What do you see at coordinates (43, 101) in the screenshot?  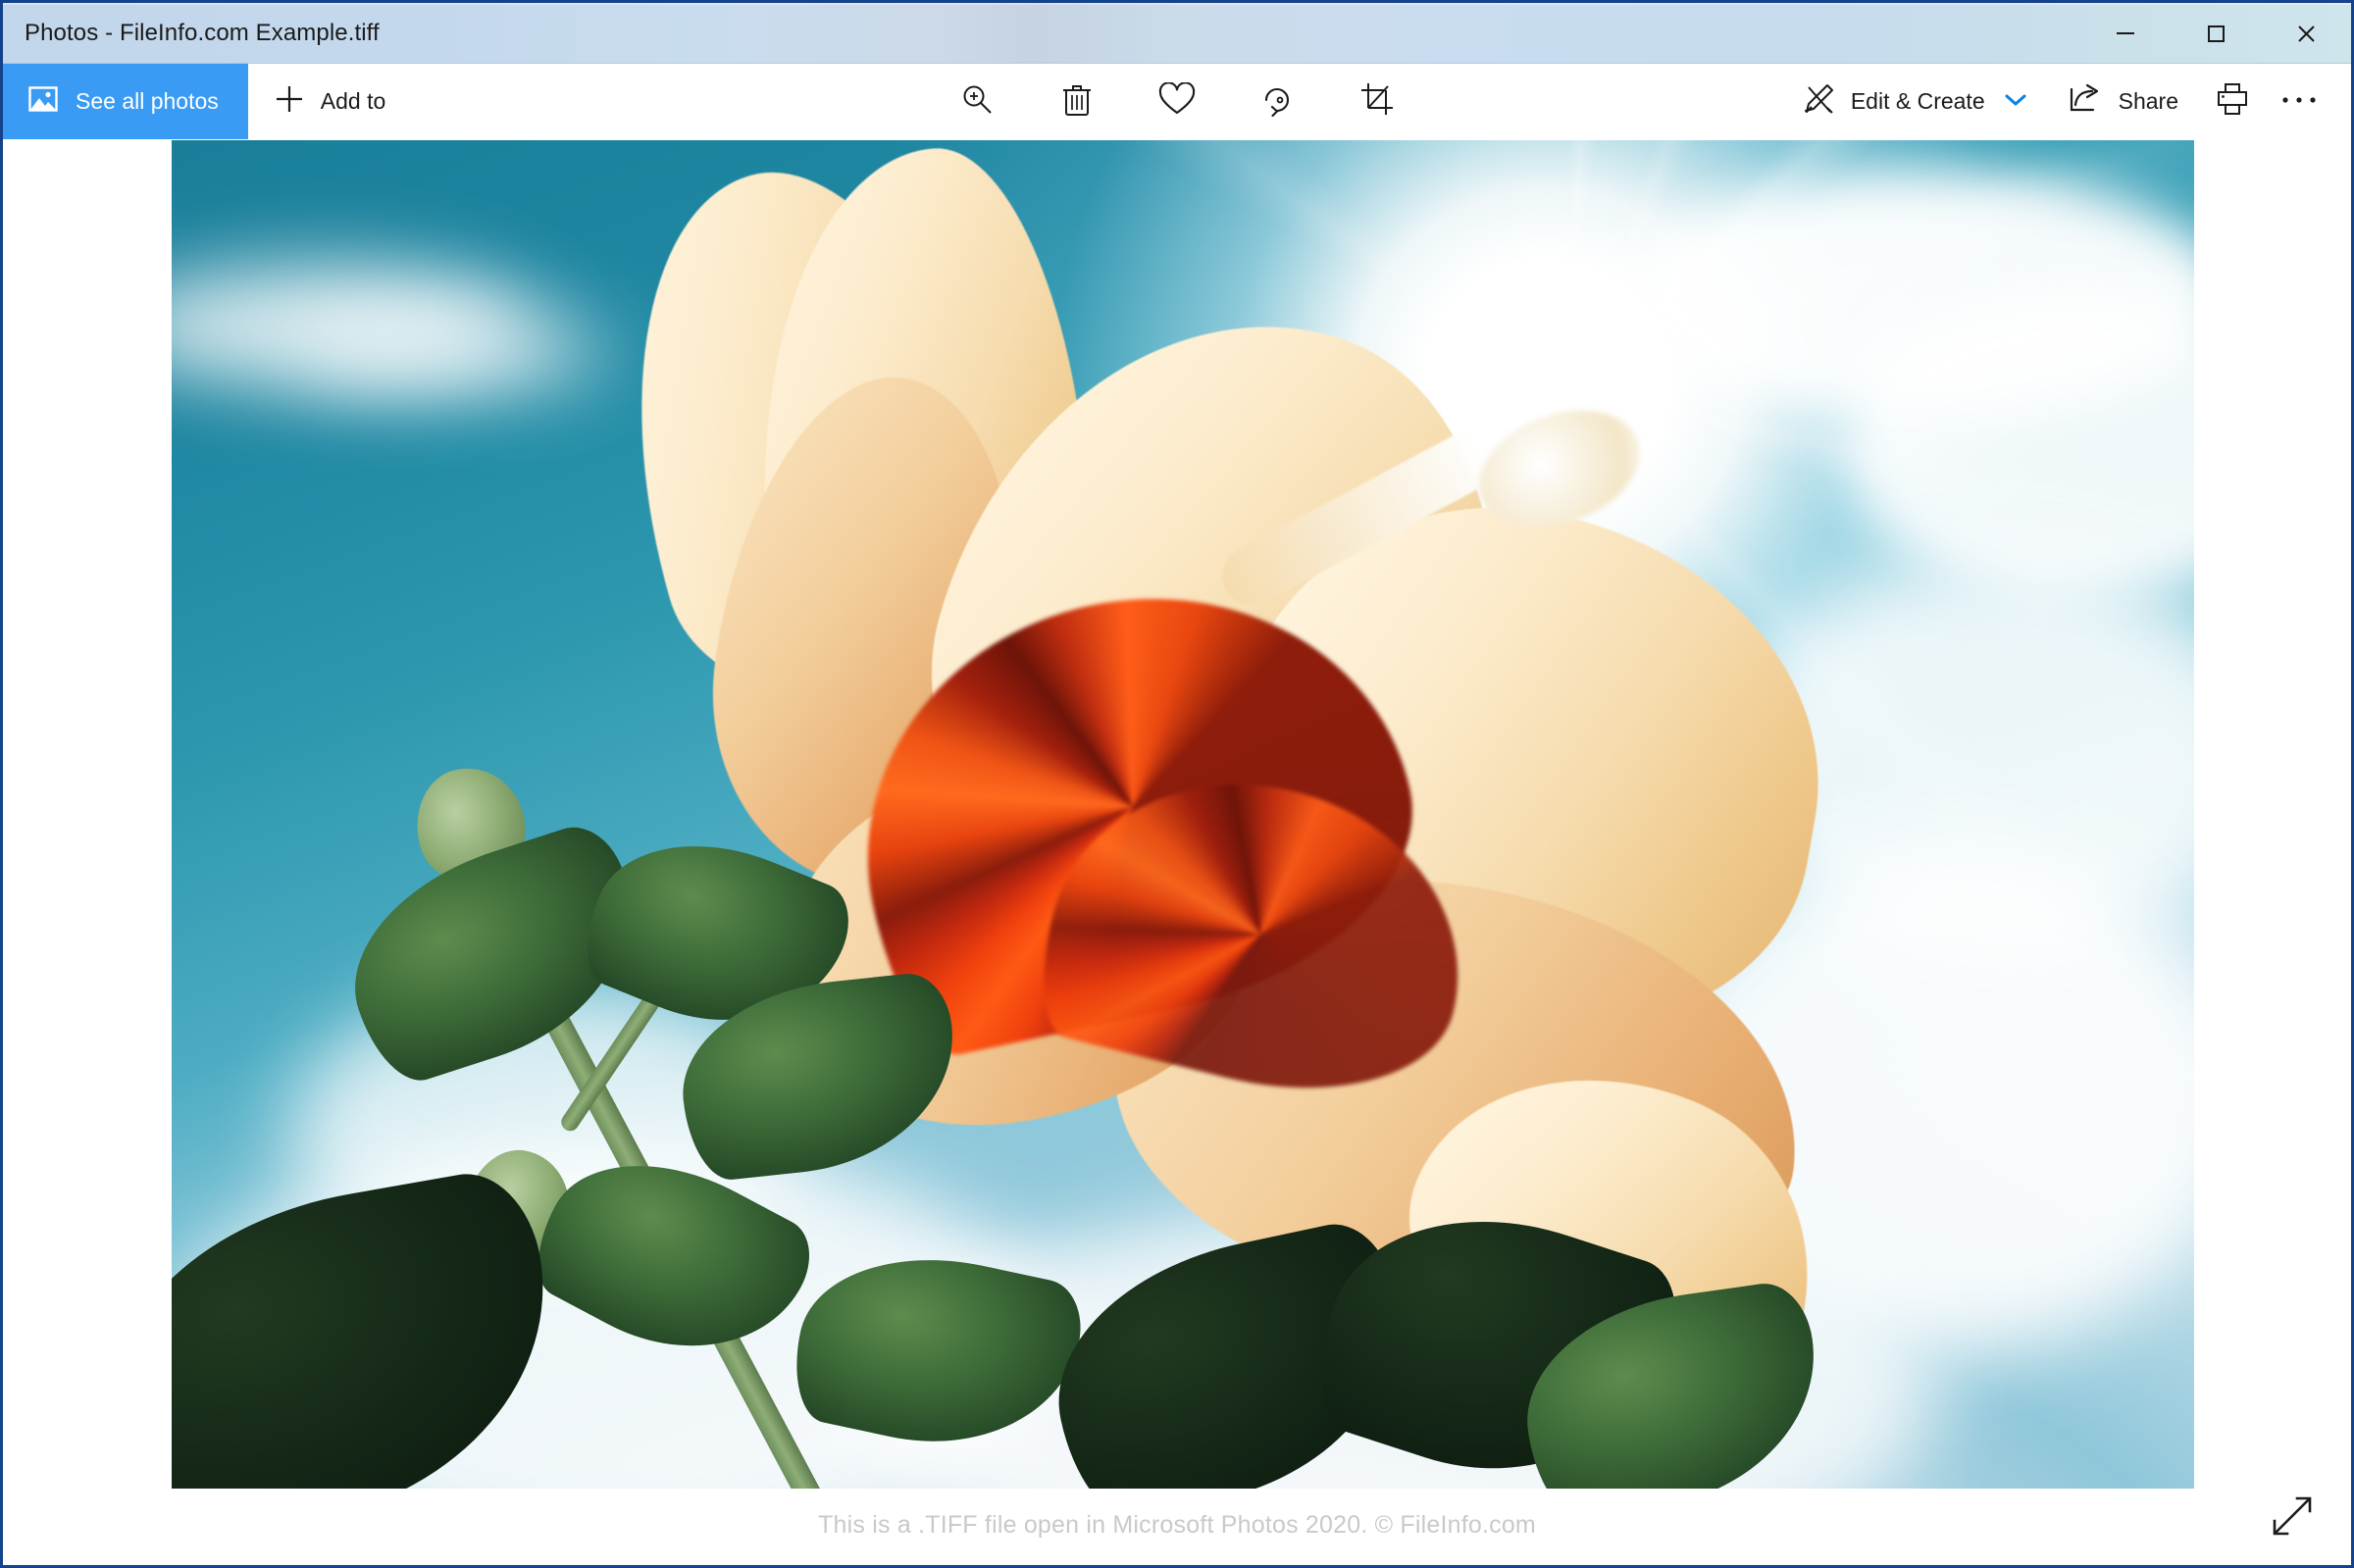 I see `collection-icon` at bounding box center [43, 101].